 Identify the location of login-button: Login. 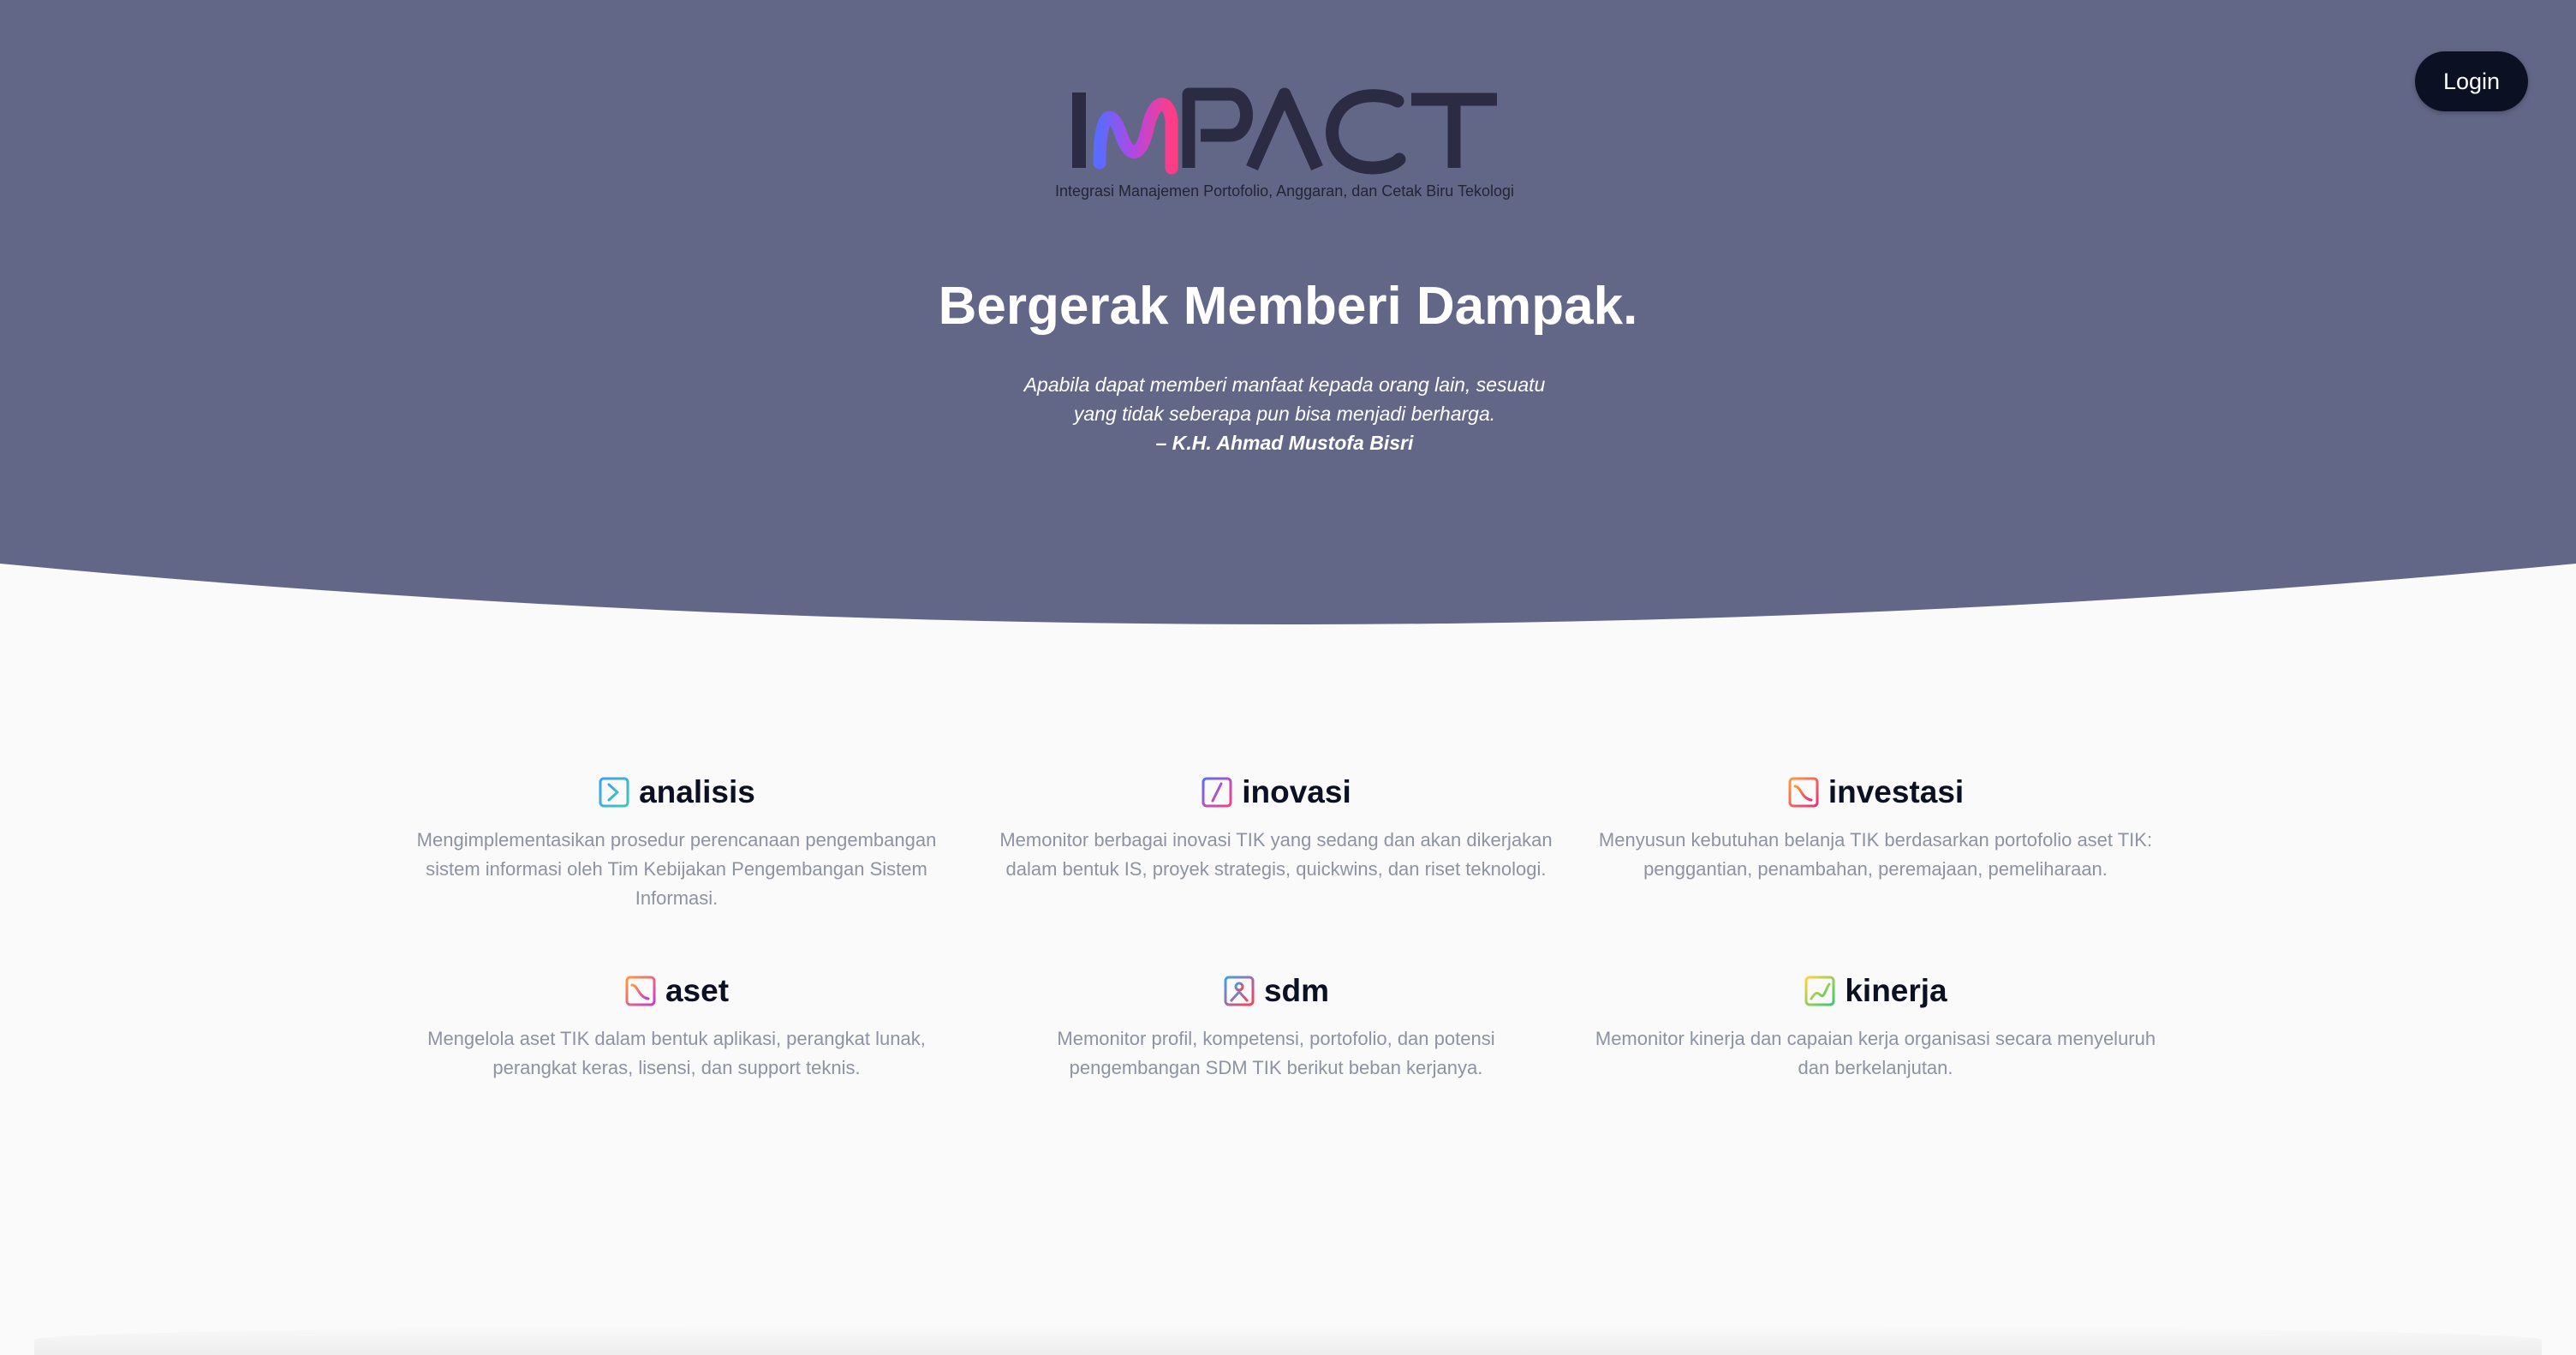
(2472, 81).